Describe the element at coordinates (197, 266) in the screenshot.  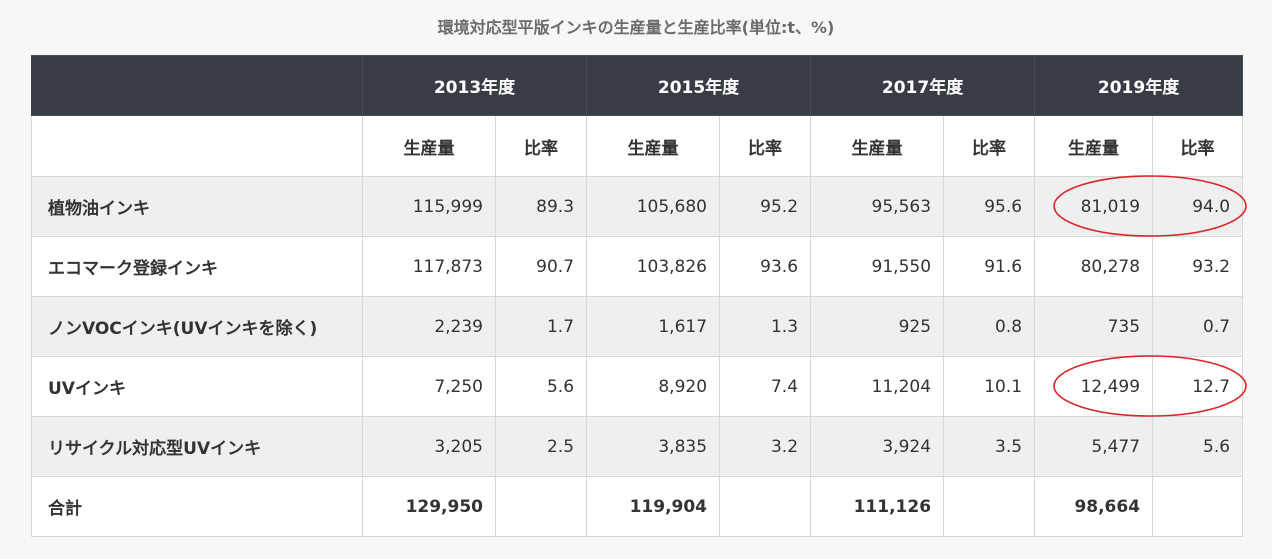
I see `row-label: エコマーク登録インキ` at that location.